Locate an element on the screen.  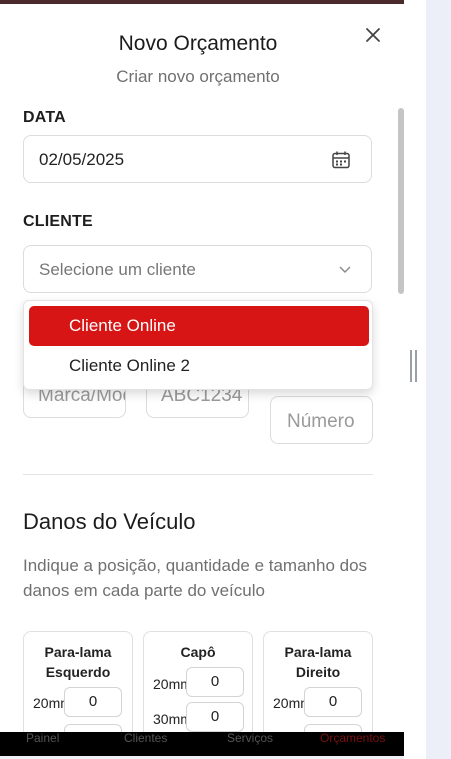
modal-subtitle: Criar novo orçamento is located at coordinates (198, 76).